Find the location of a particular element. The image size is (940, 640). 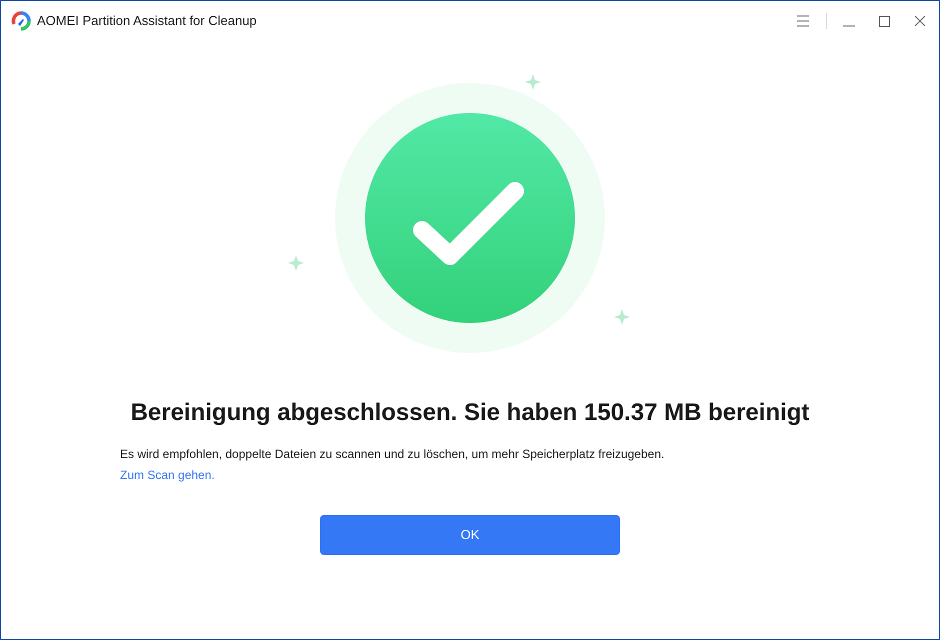

app-logo-icon is located at coordinates (21, 21).